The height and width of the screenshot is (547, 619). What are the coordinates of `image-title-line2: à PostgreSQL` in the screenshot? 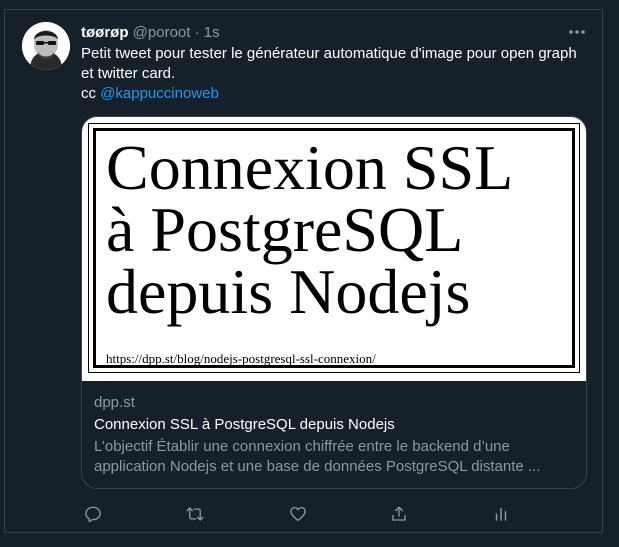 It's located at (285, 229).